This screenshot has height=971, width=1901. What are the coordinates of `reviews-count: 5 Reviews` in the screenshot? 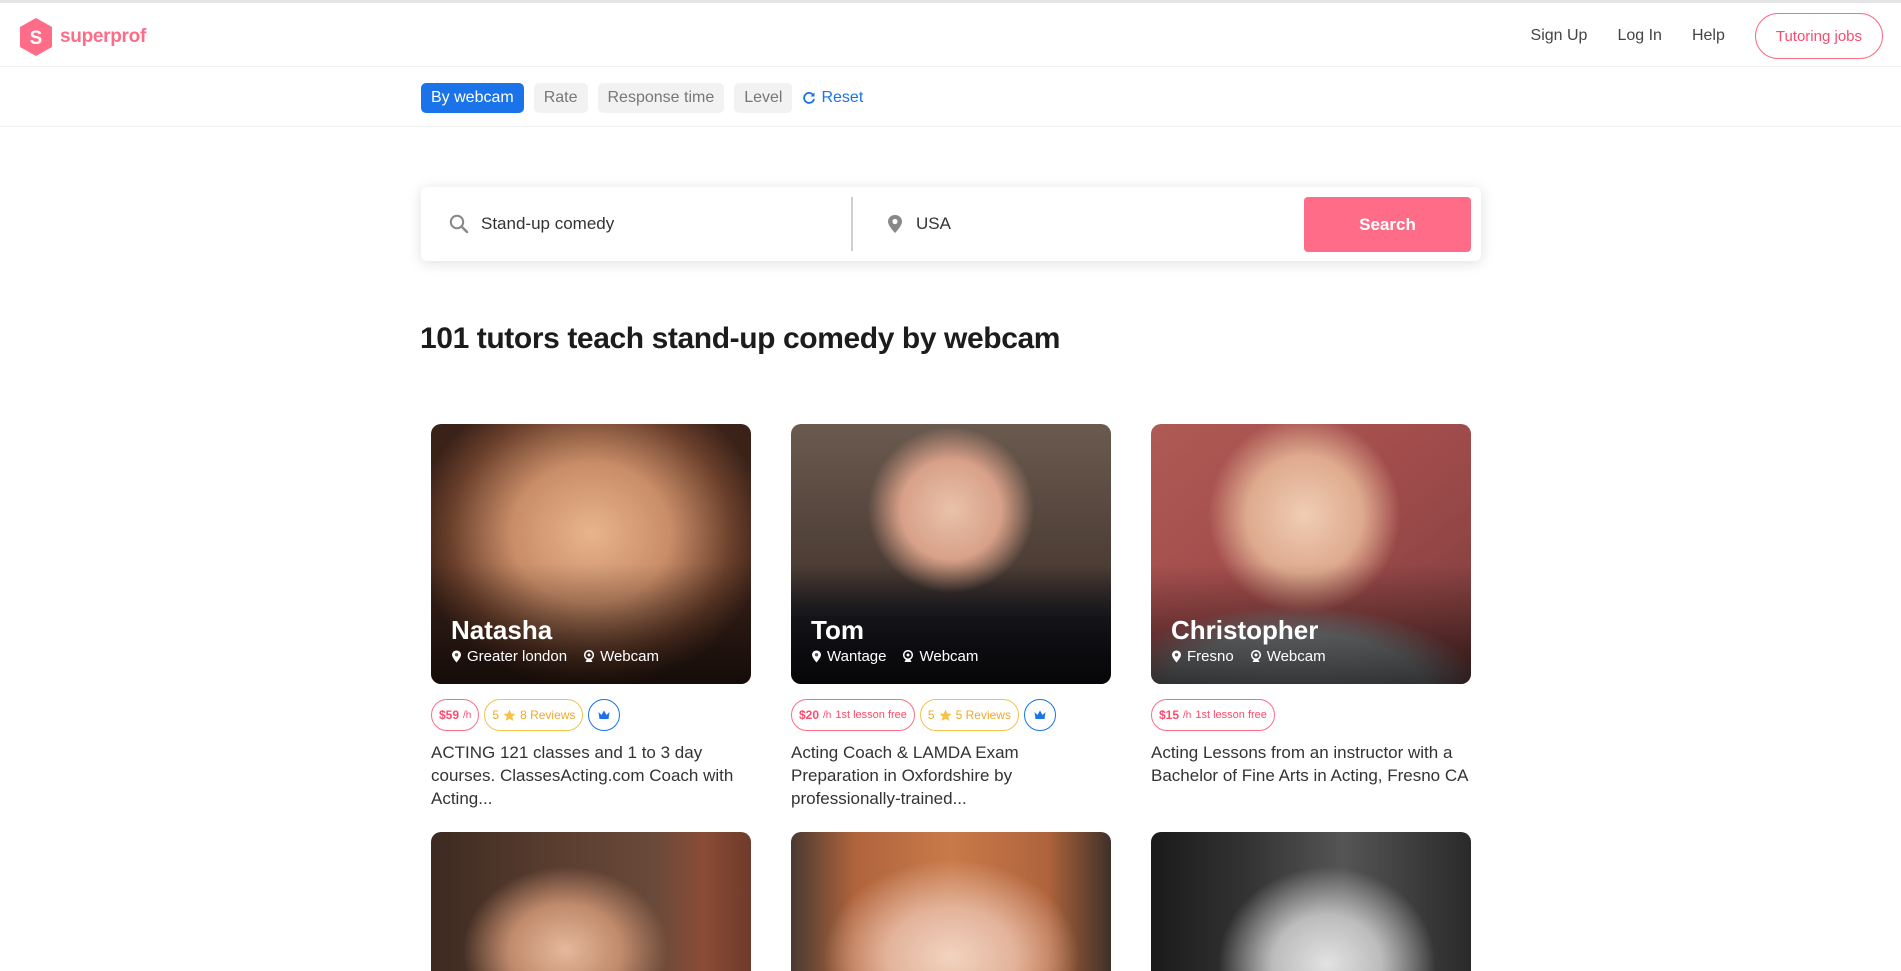 It's located at (983, 715).